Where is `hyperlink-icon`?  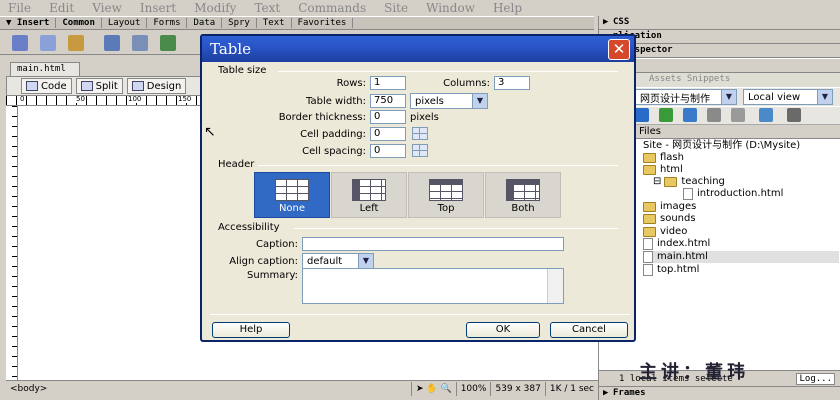 hyperlink-icon is located at coordinates (20, 43).